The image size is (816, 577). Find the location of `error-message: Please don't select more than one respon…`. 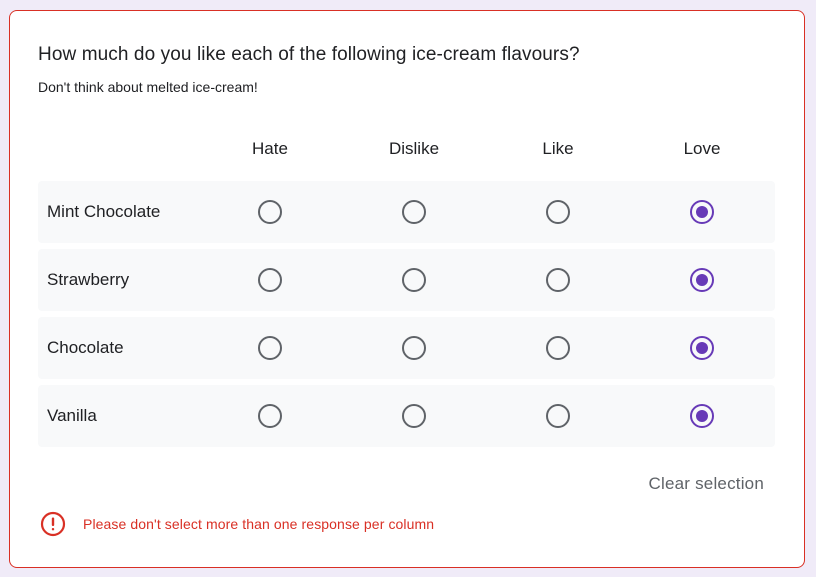

error-message: Please don't select more than one respon… is located at coordinates (259, 524).